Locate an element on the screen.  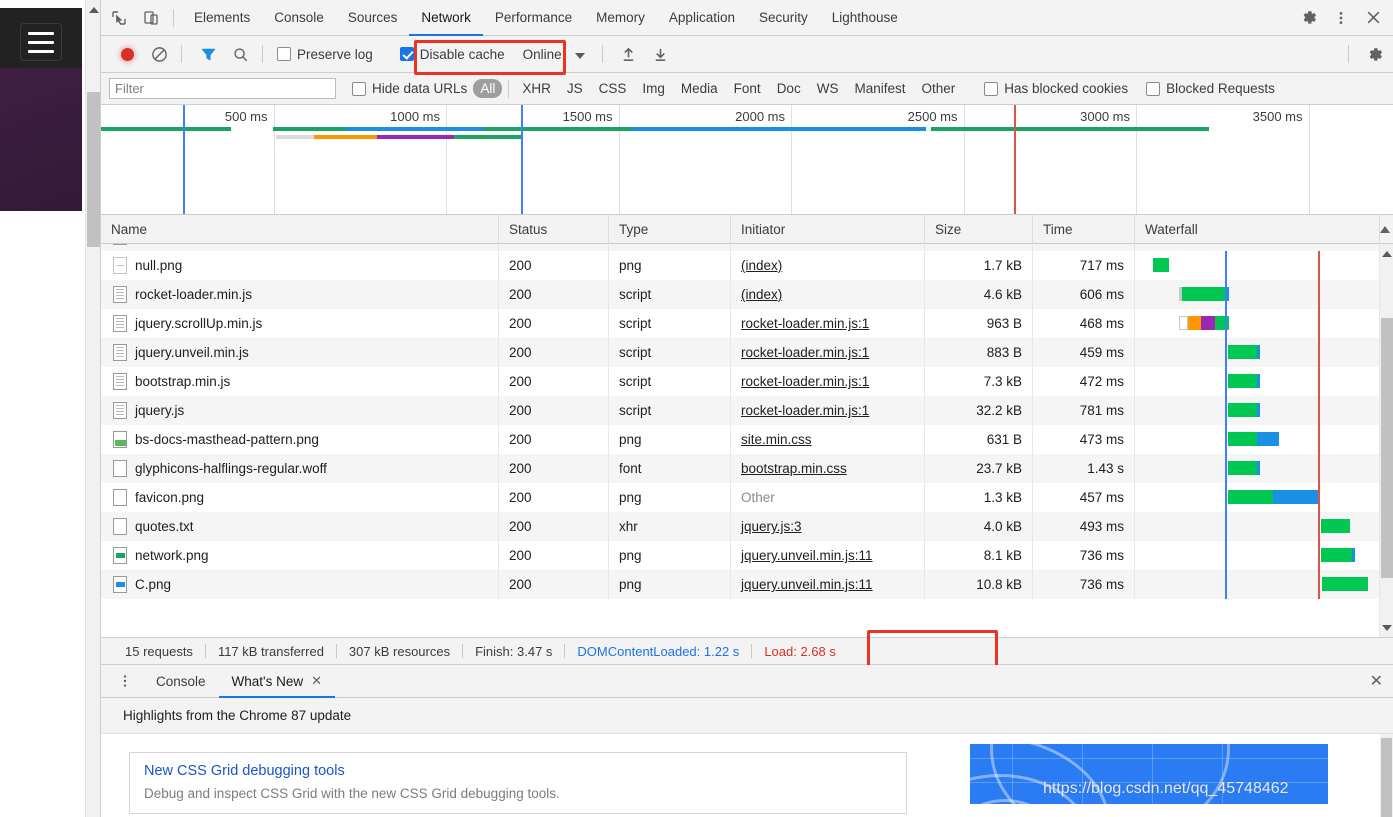
hide-data-urls-checkbox: Hide data URLs is located at coordinates (409, 88).